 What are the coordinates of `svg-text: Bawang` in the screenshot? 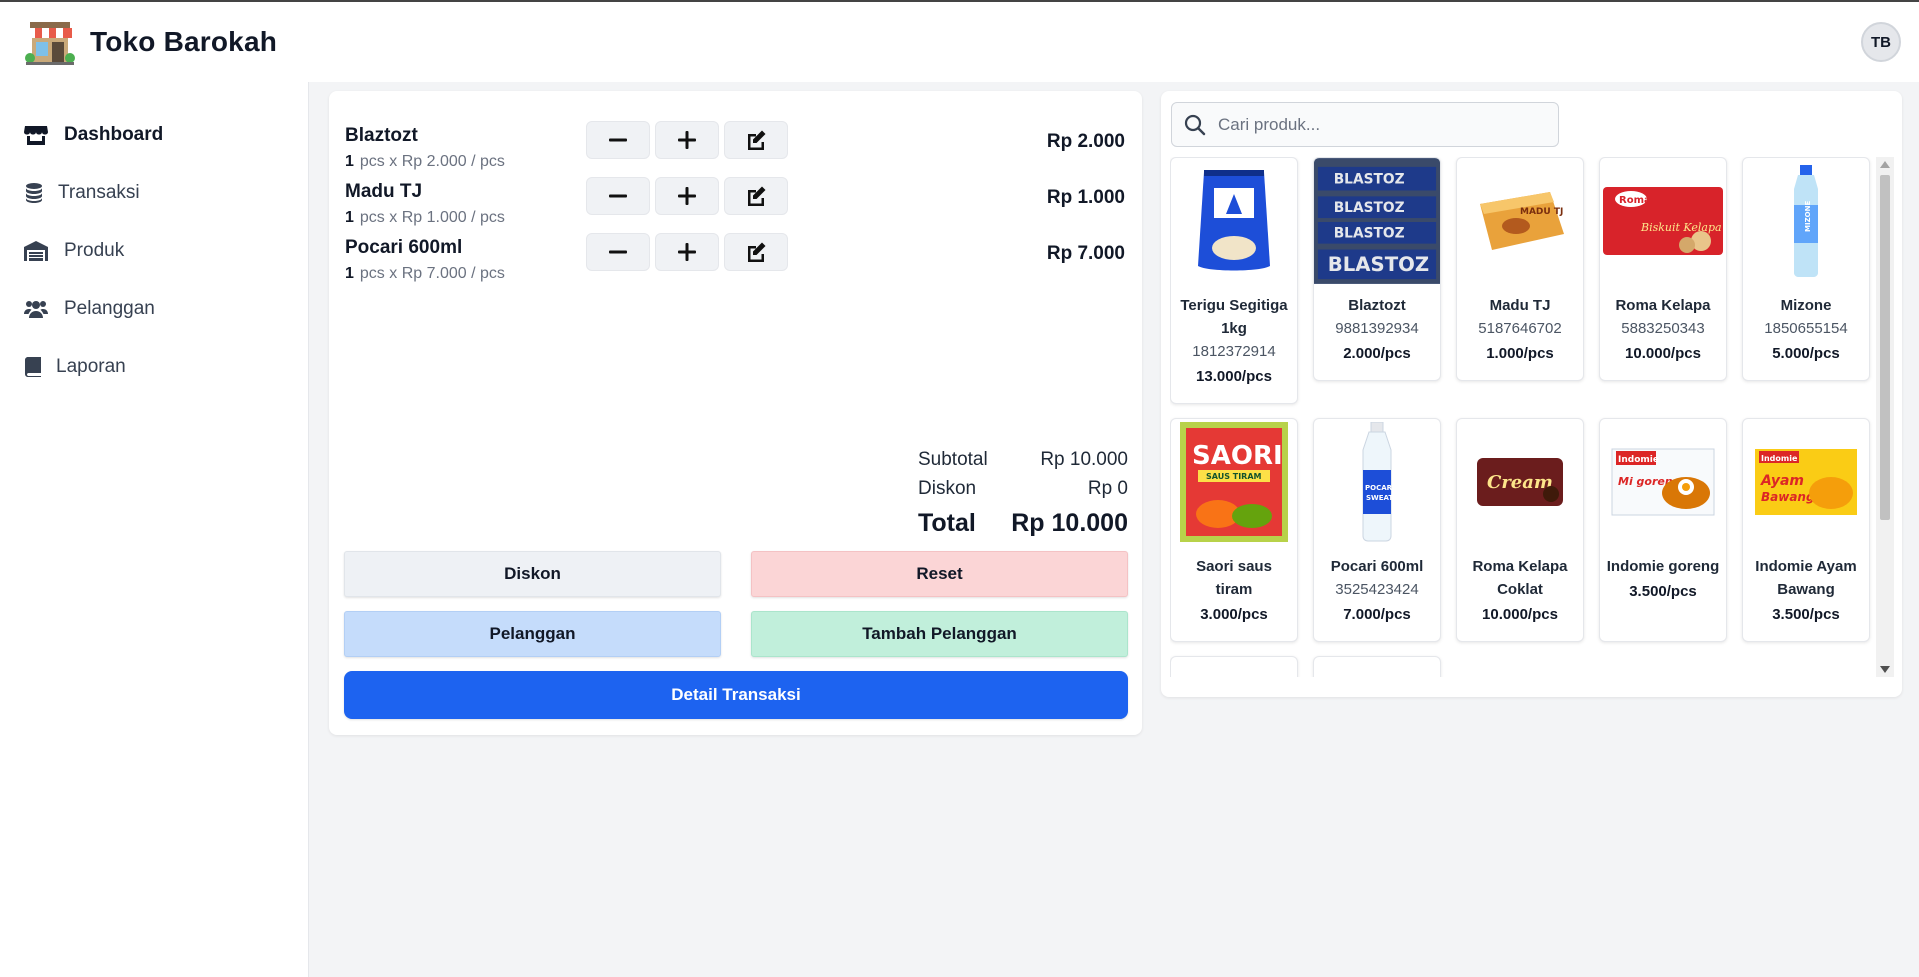 It's located at (1788, 497).